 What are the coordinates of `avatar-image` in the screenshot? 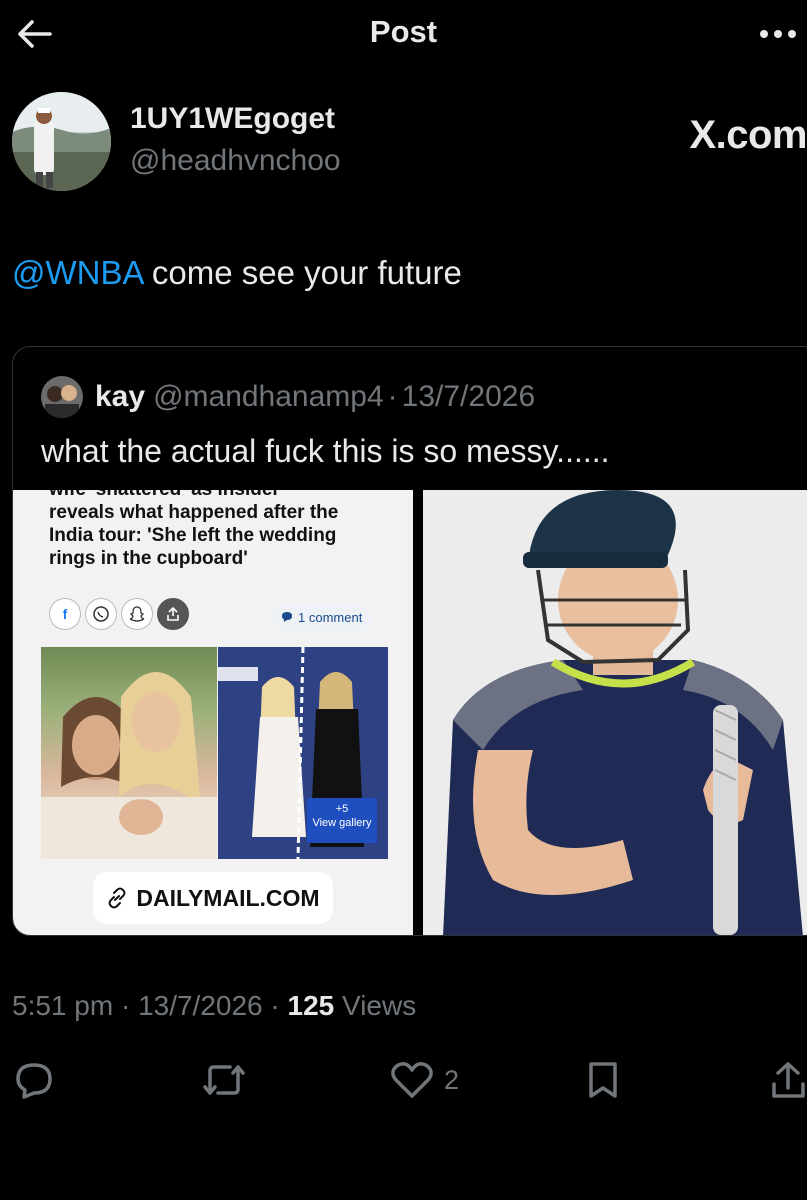 It's located at (61, 141).